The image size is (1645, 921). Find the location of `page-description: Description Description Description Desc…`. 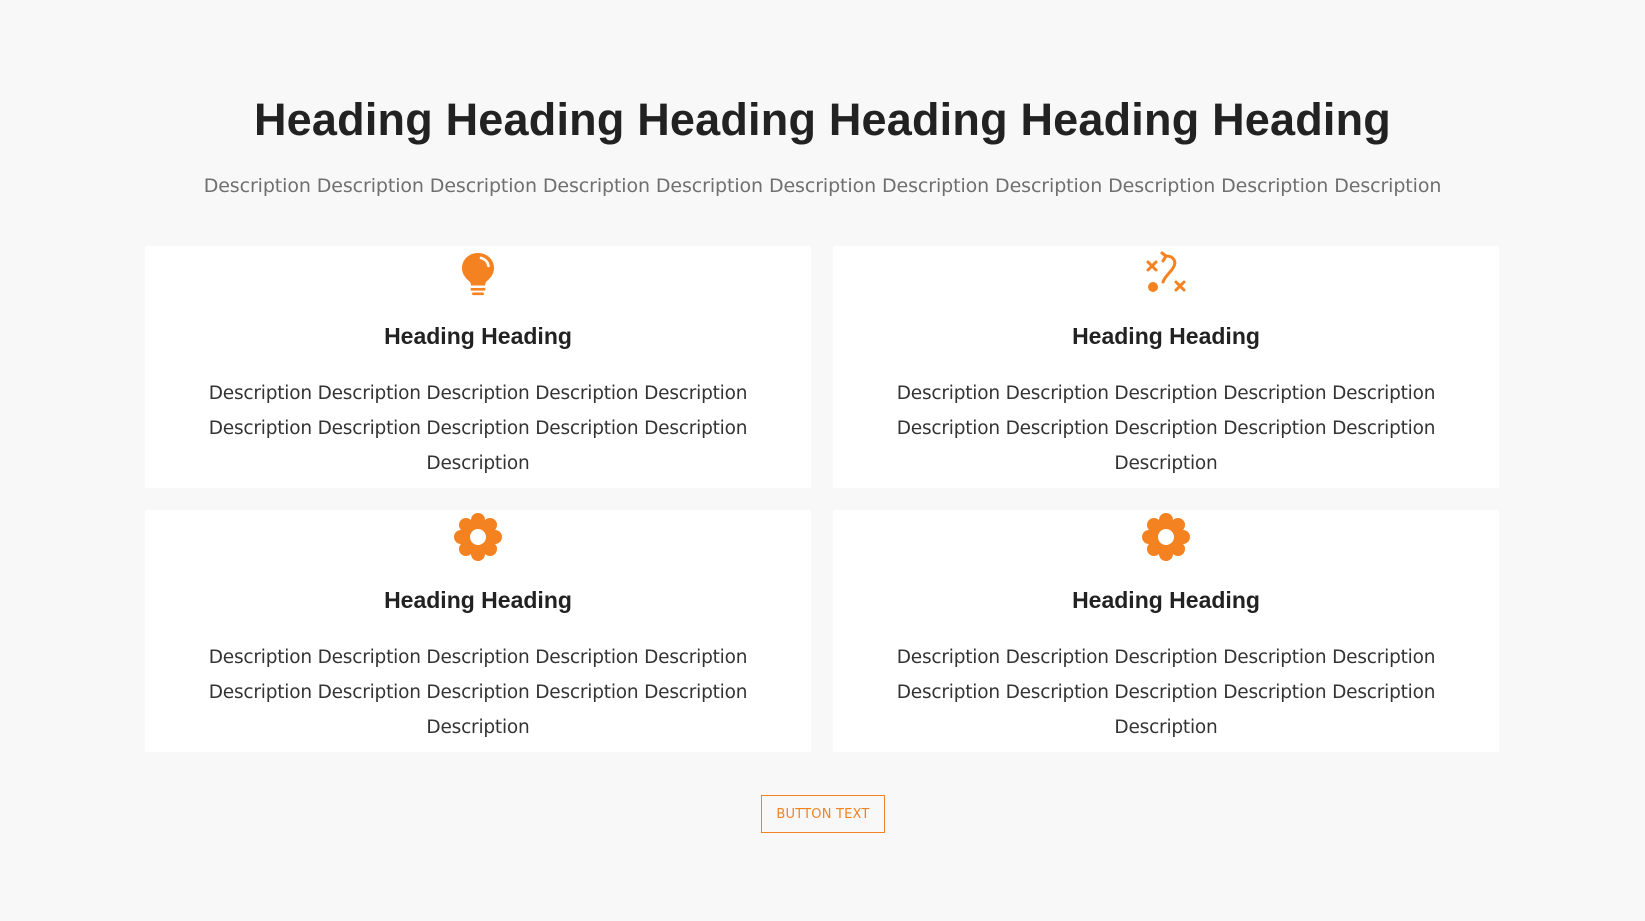

page-description: Description Description Description Desc… is located at coordinates (822, 186).